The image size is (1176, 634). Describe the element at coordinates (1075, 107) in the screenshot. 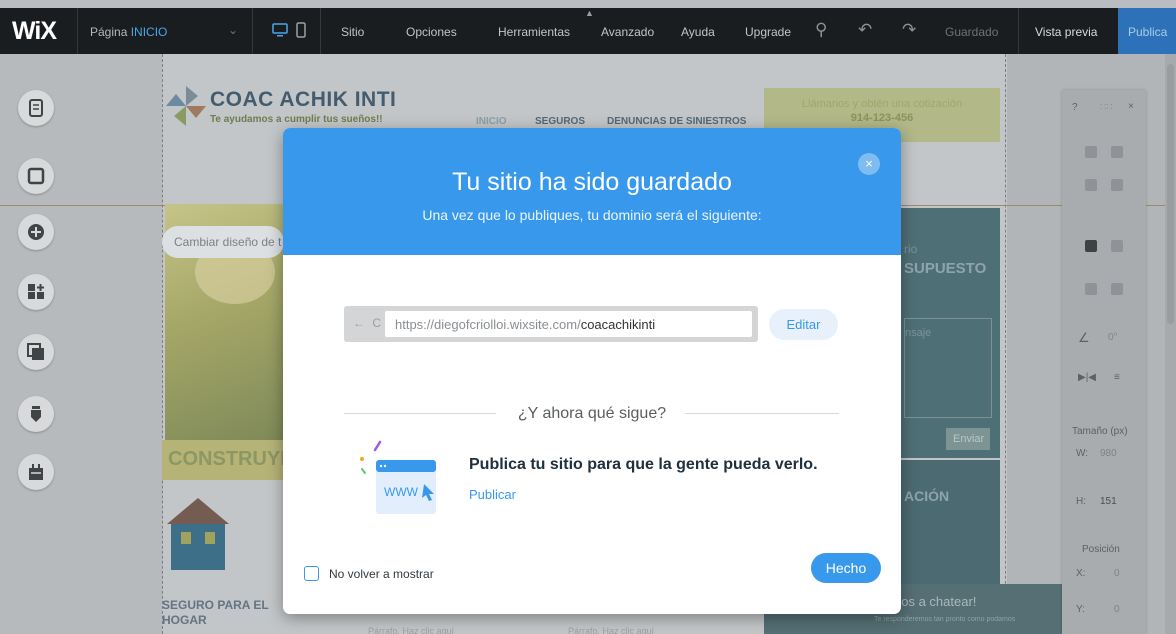

I see `help-icon: ?` at that location.